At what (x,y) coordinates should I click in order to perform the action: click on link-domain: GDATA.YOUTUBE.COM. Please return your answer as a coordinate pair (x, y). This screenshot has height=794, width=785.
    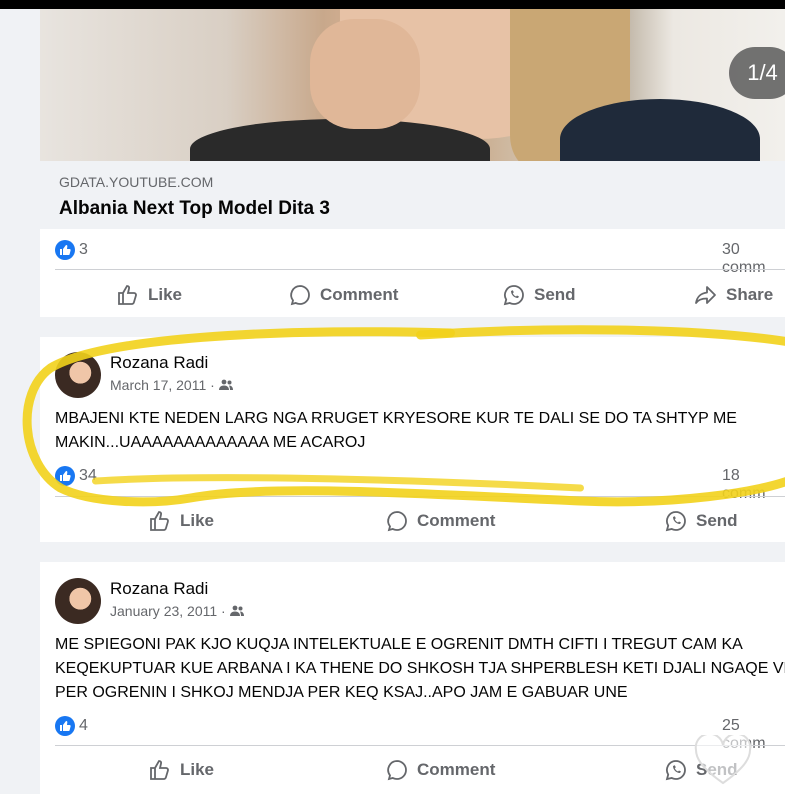
    Looking at the image, I should click on (136, 182).